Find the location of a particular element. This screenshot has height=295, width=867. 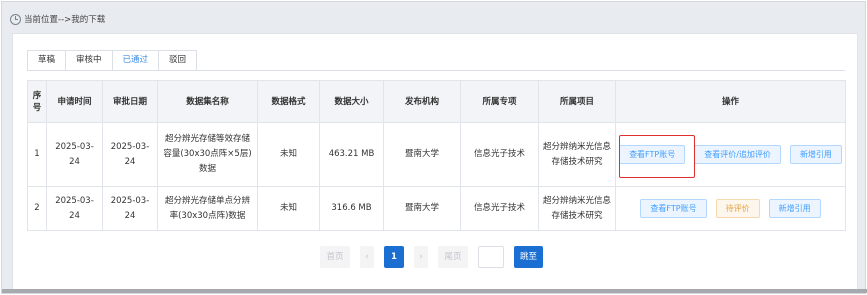

col-ops: 操作 is located at coordinates (730, 101).